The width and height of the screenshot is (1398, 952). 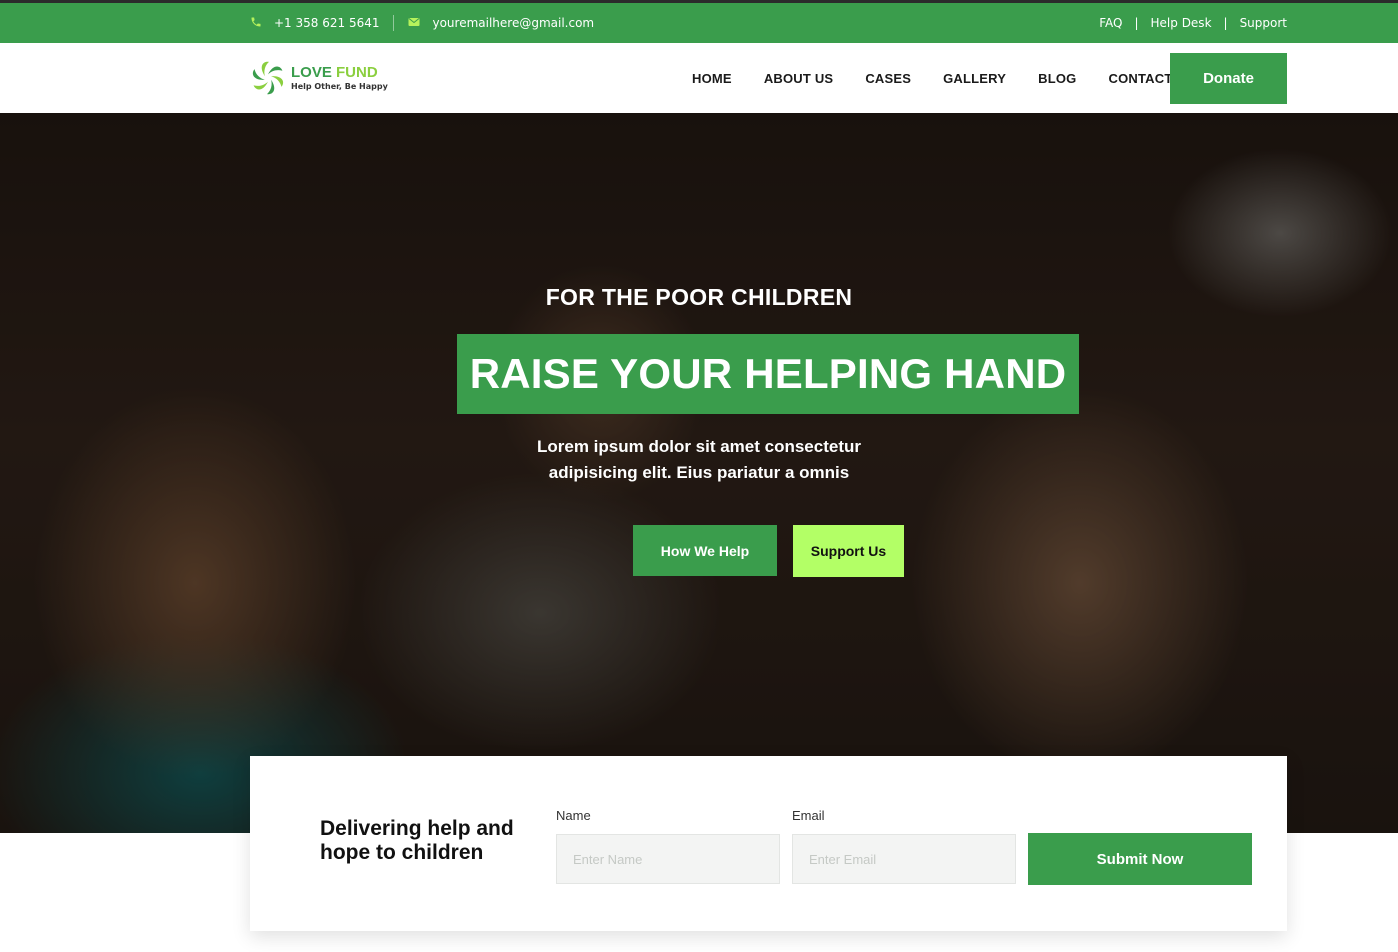 I want to click on hero-headline: RAISE YOUR HELPING HAND, so click(x=768, y=373).